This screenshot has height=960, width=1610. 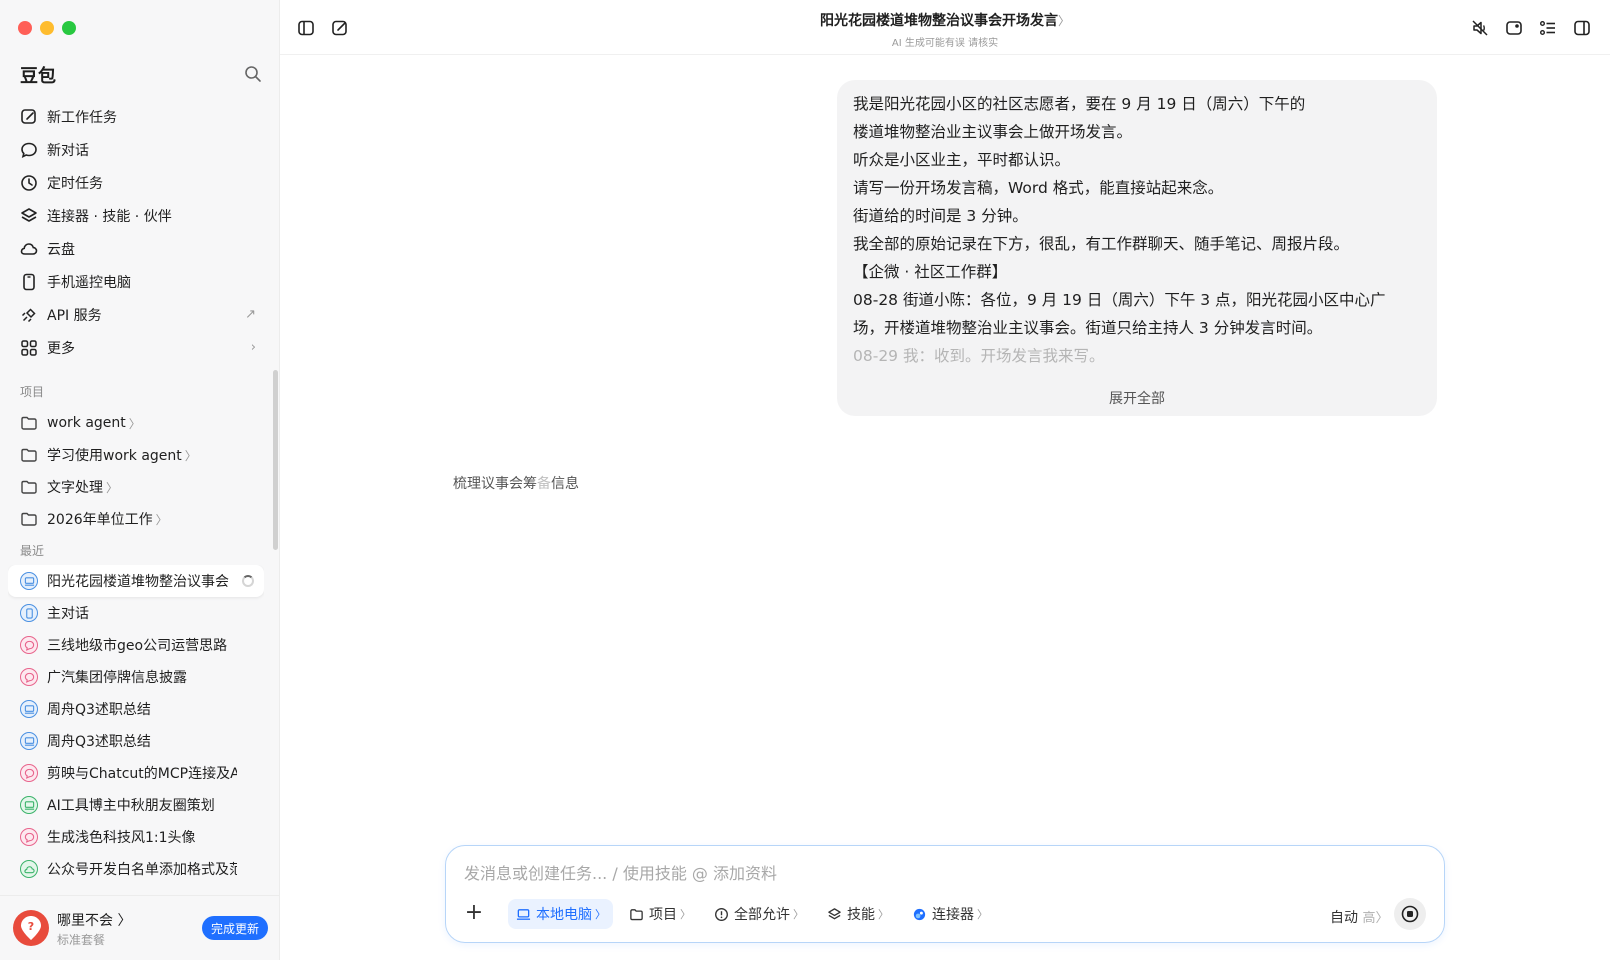 What do you see at coordinates (86, 423) in the screenshot?
I see `project-label: work agent` at bounding box center [86, 423].